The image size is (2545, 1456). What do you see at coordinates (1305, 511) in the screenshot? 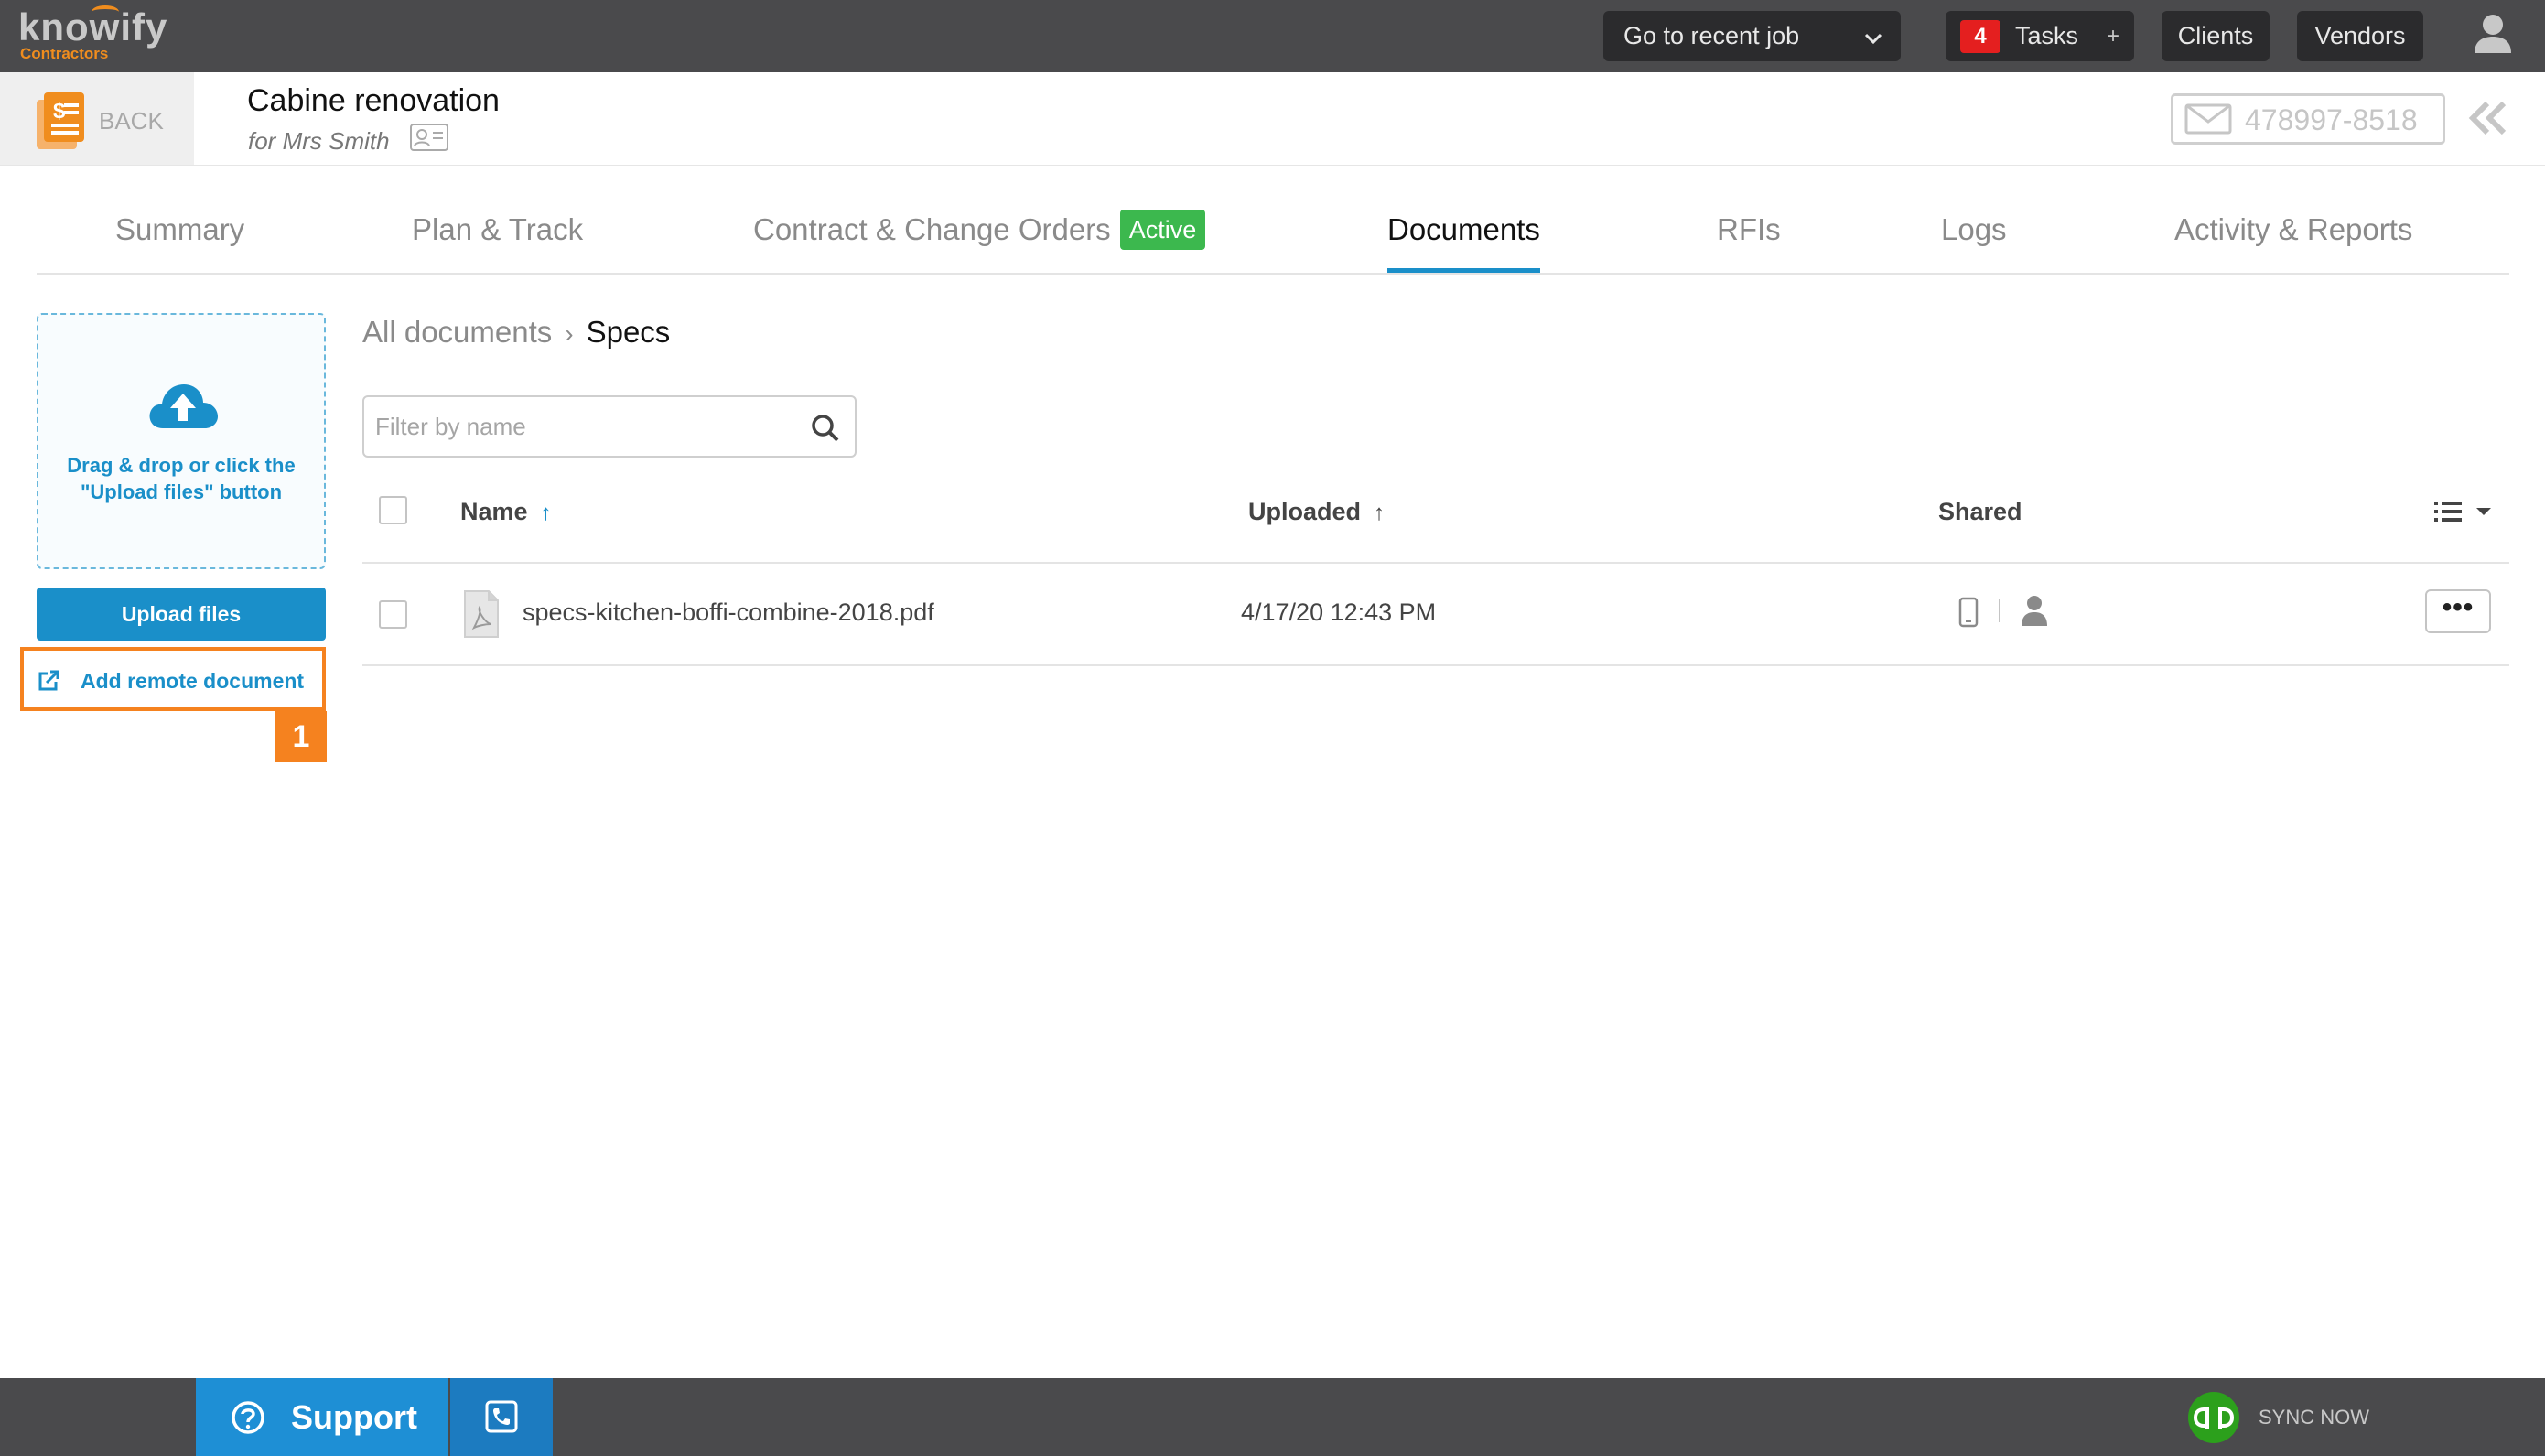
I see `column-uploaded-label: Uploaded` at bounding box center [1305, 511].